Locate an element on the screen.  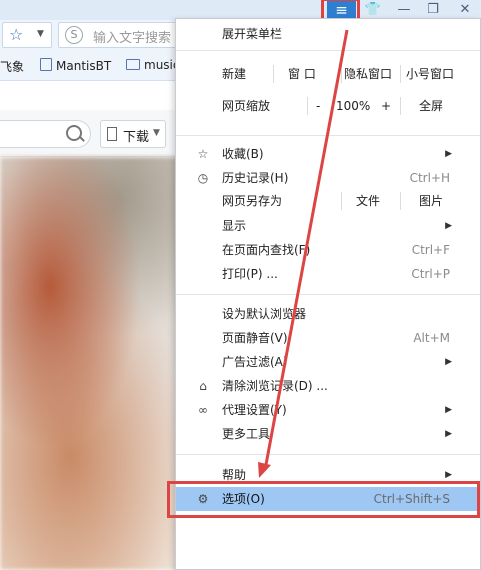
annotation-arrow is located at coordinates (303, 253).